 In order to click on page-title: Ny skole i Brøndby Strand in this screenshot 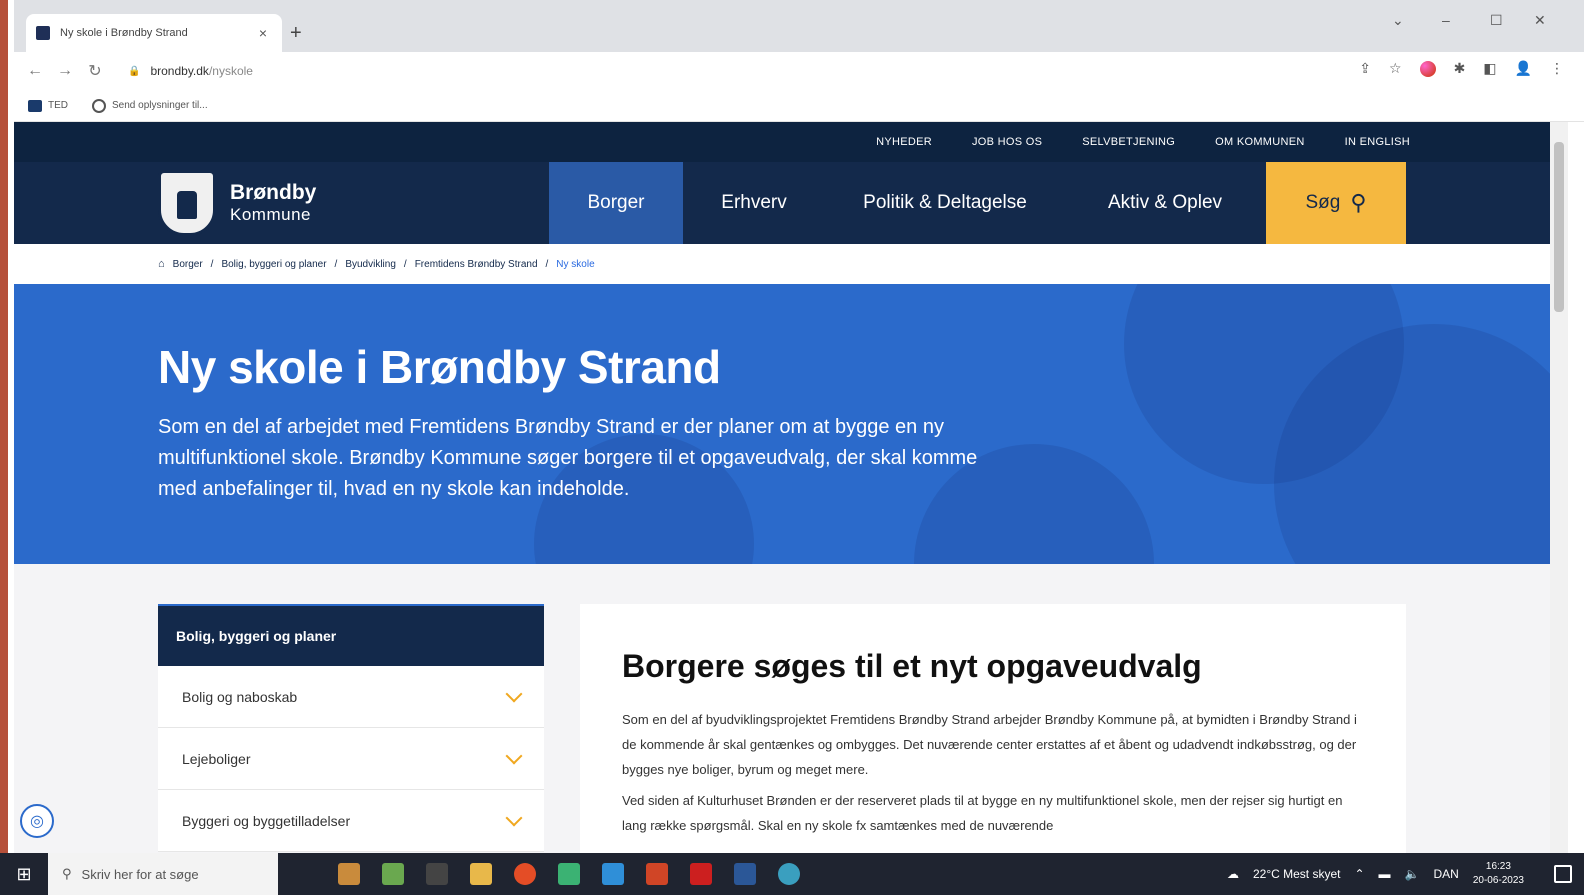, I will do `click(439, 367)`.